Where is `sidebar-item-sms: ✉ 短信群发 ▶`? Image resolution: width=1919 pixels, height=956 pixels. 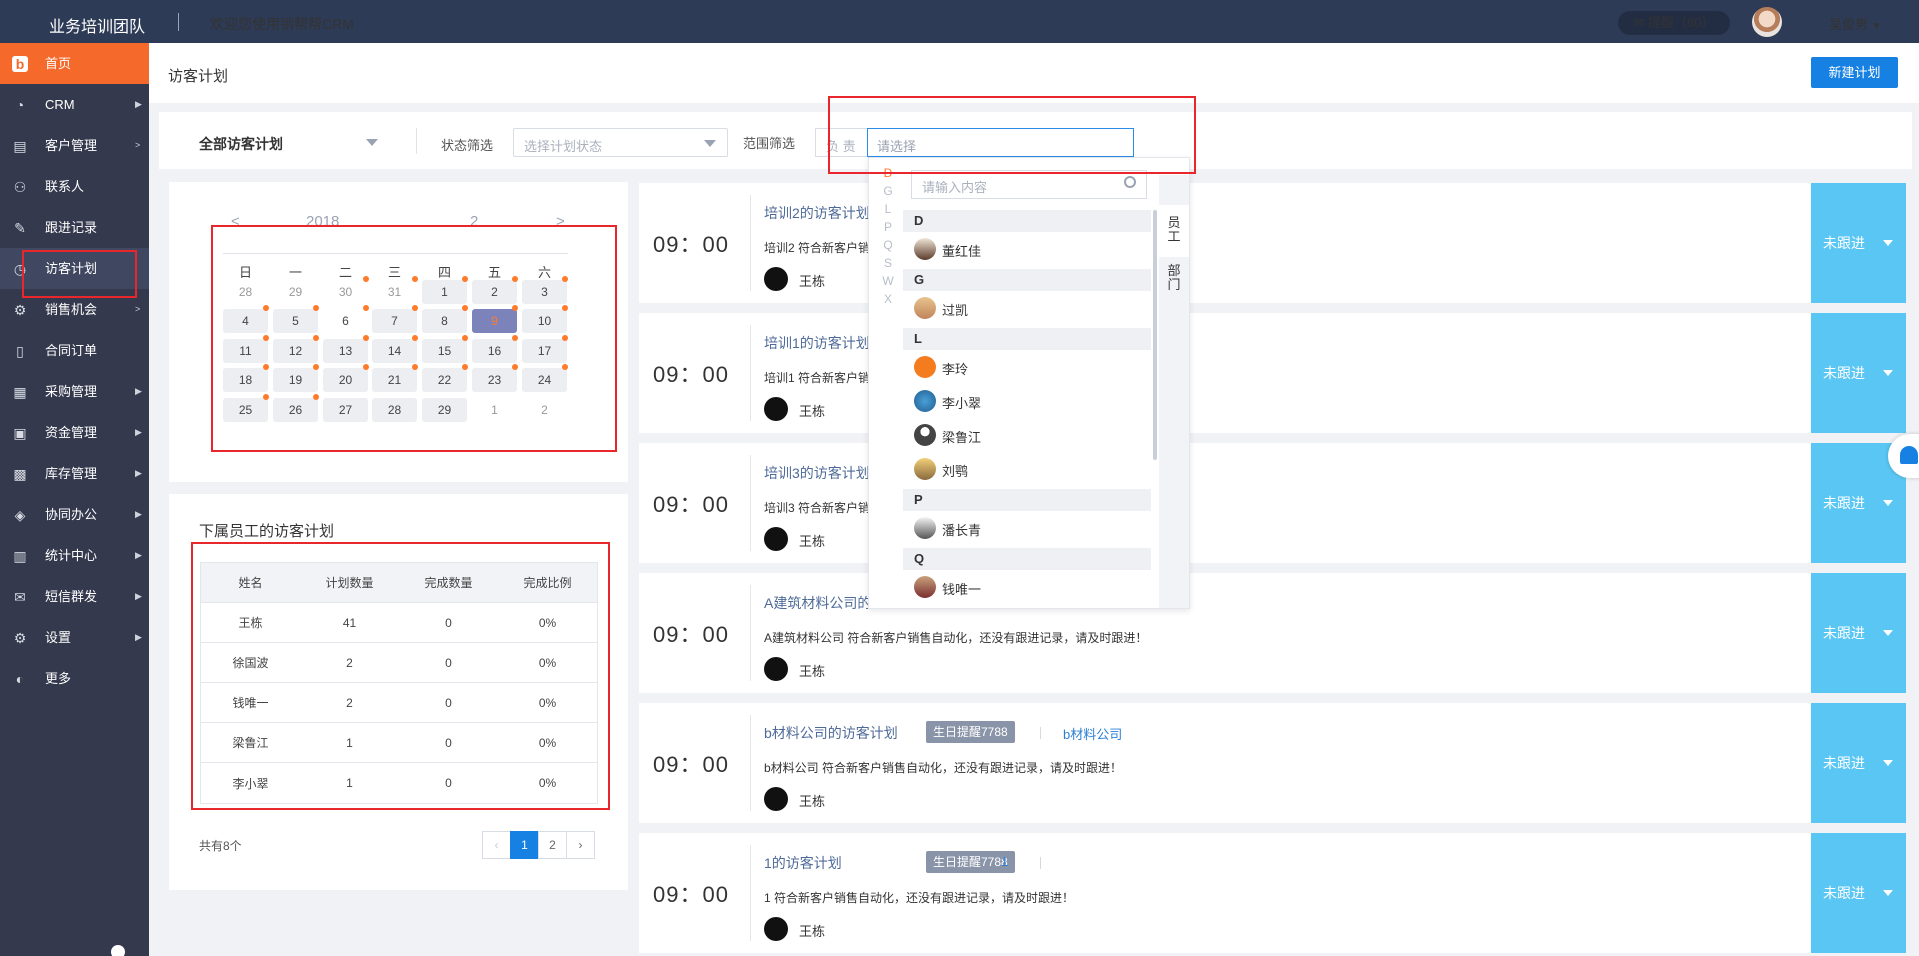 sidebar-item-sms: ✉ 短信群发 ▶ is located at coordinates (74, 596).